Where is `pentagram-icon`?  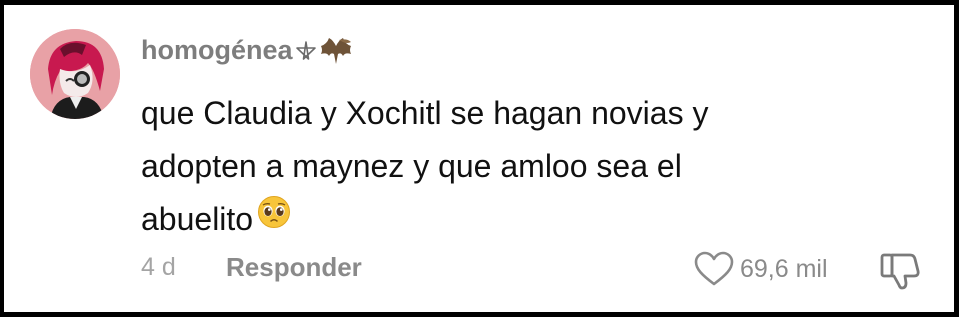 pentagram-icon is located at coordinates (305, 50).